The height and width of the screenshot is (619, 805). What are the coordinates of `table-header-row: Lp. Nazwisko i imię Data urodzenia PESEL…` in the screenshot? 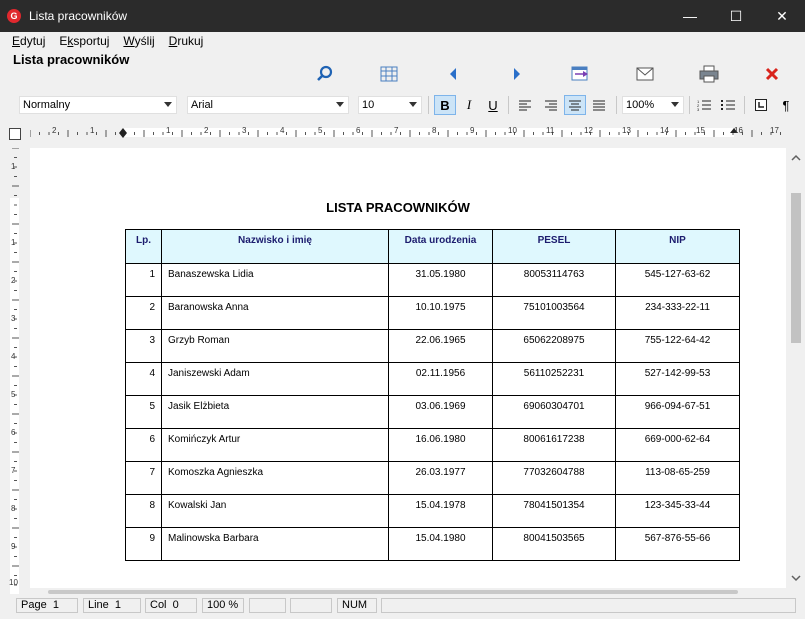 It's located at (432, 246).